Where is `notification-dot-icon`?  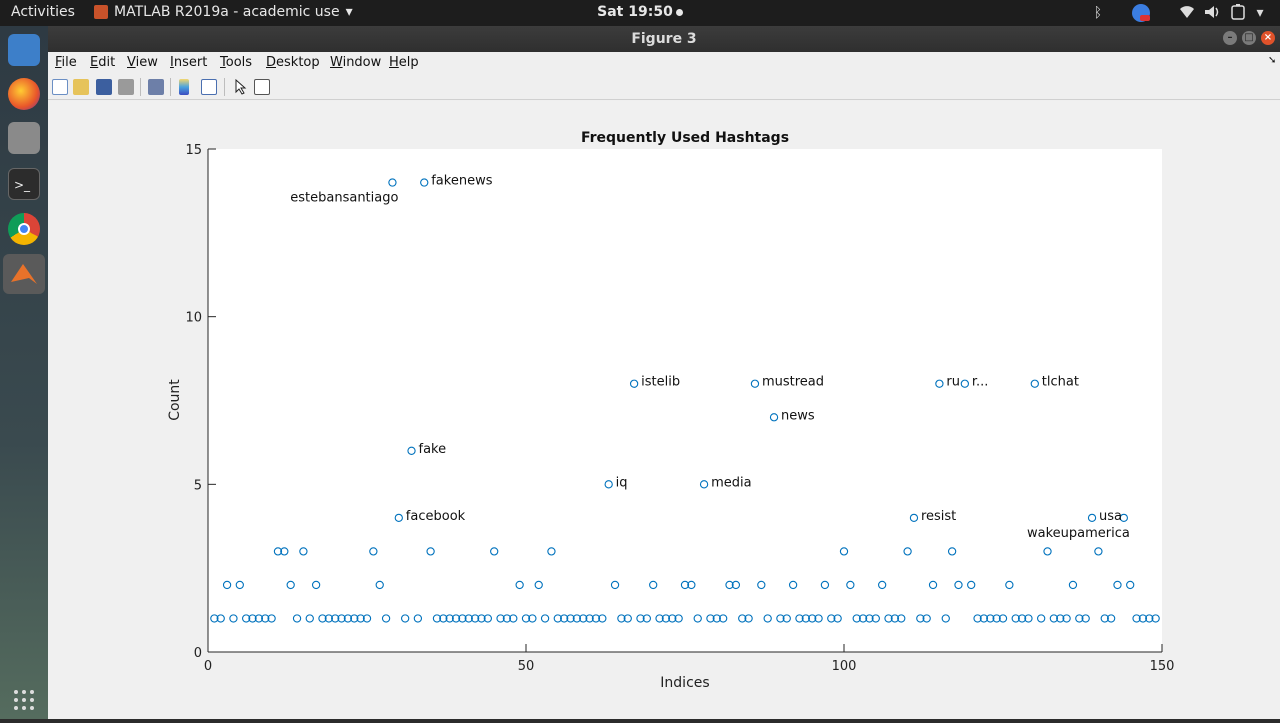
notification-dot-icon is located at coordinates (679, 12).